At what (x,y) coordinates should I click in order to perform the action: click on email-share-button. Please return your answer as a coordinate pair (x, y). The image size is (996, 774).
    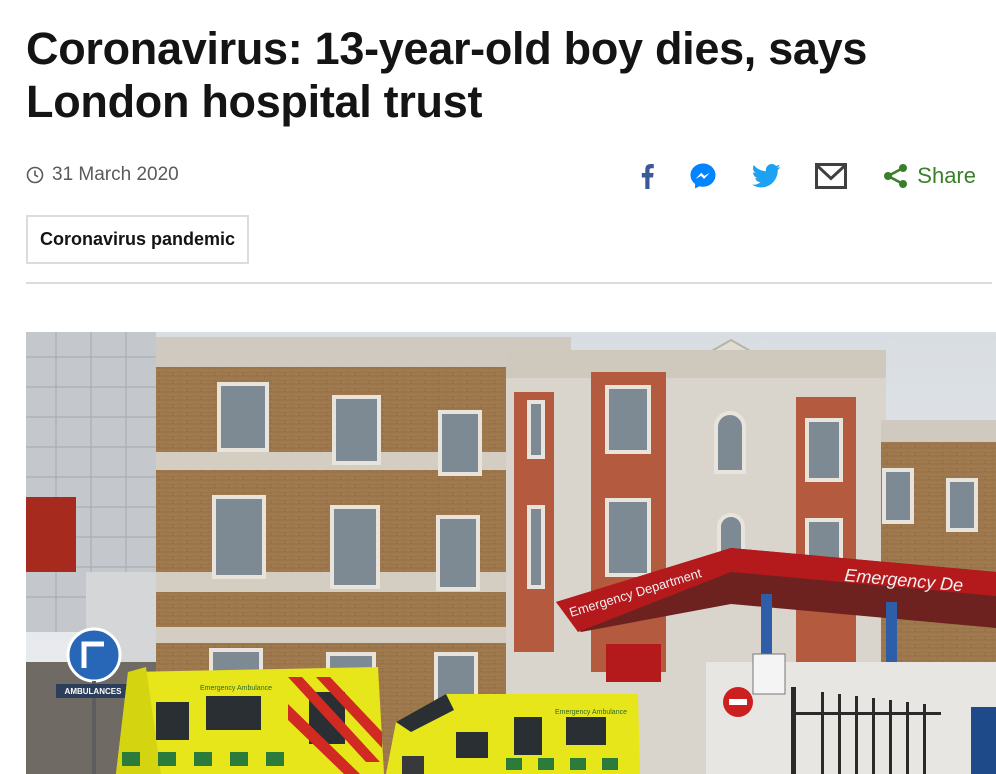
    Looking at the image, I should click on (831, 176).